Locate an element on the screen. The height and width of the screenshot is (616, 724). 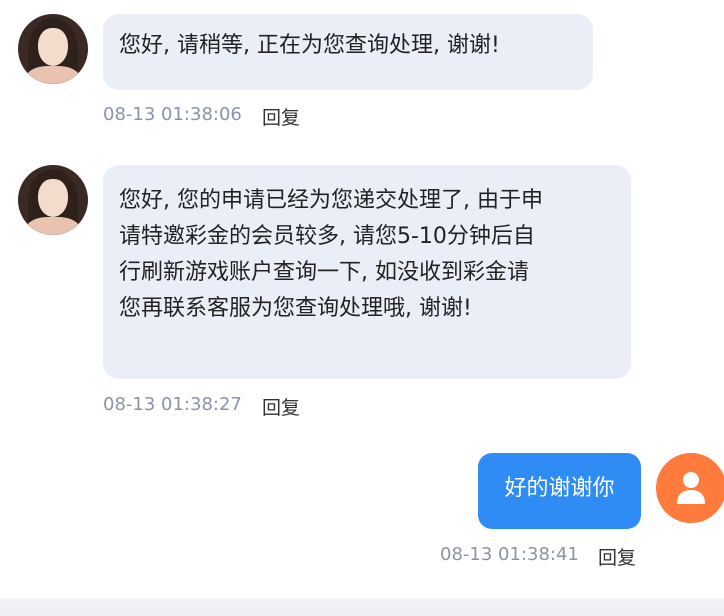
bottom-edge is located at coordinates (362, 607).